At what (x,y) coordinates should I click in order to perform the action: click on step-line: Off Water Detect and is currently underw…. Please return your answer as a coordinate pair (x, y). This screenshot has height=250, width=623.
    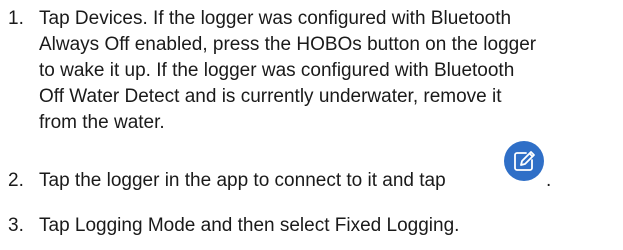
    Looking at the image, I should click on (270, 96).